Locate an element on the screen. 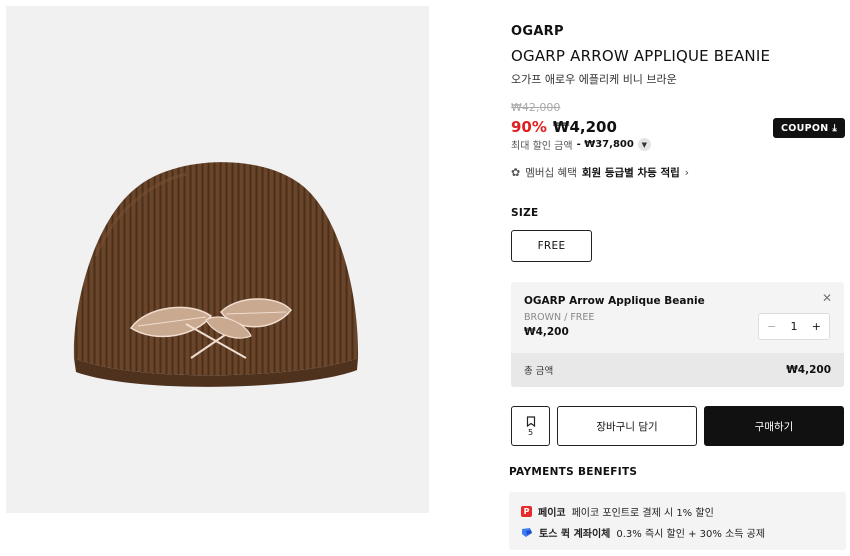  option-name: OGARP Arrow Applique Beanie is located at coordinates (614, 301).